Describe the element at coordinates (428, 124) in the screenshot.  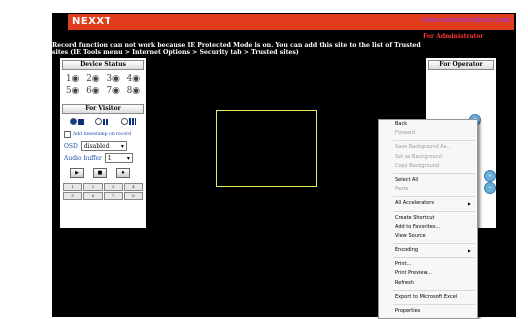
I see `menu-item-back: Back` at that location.